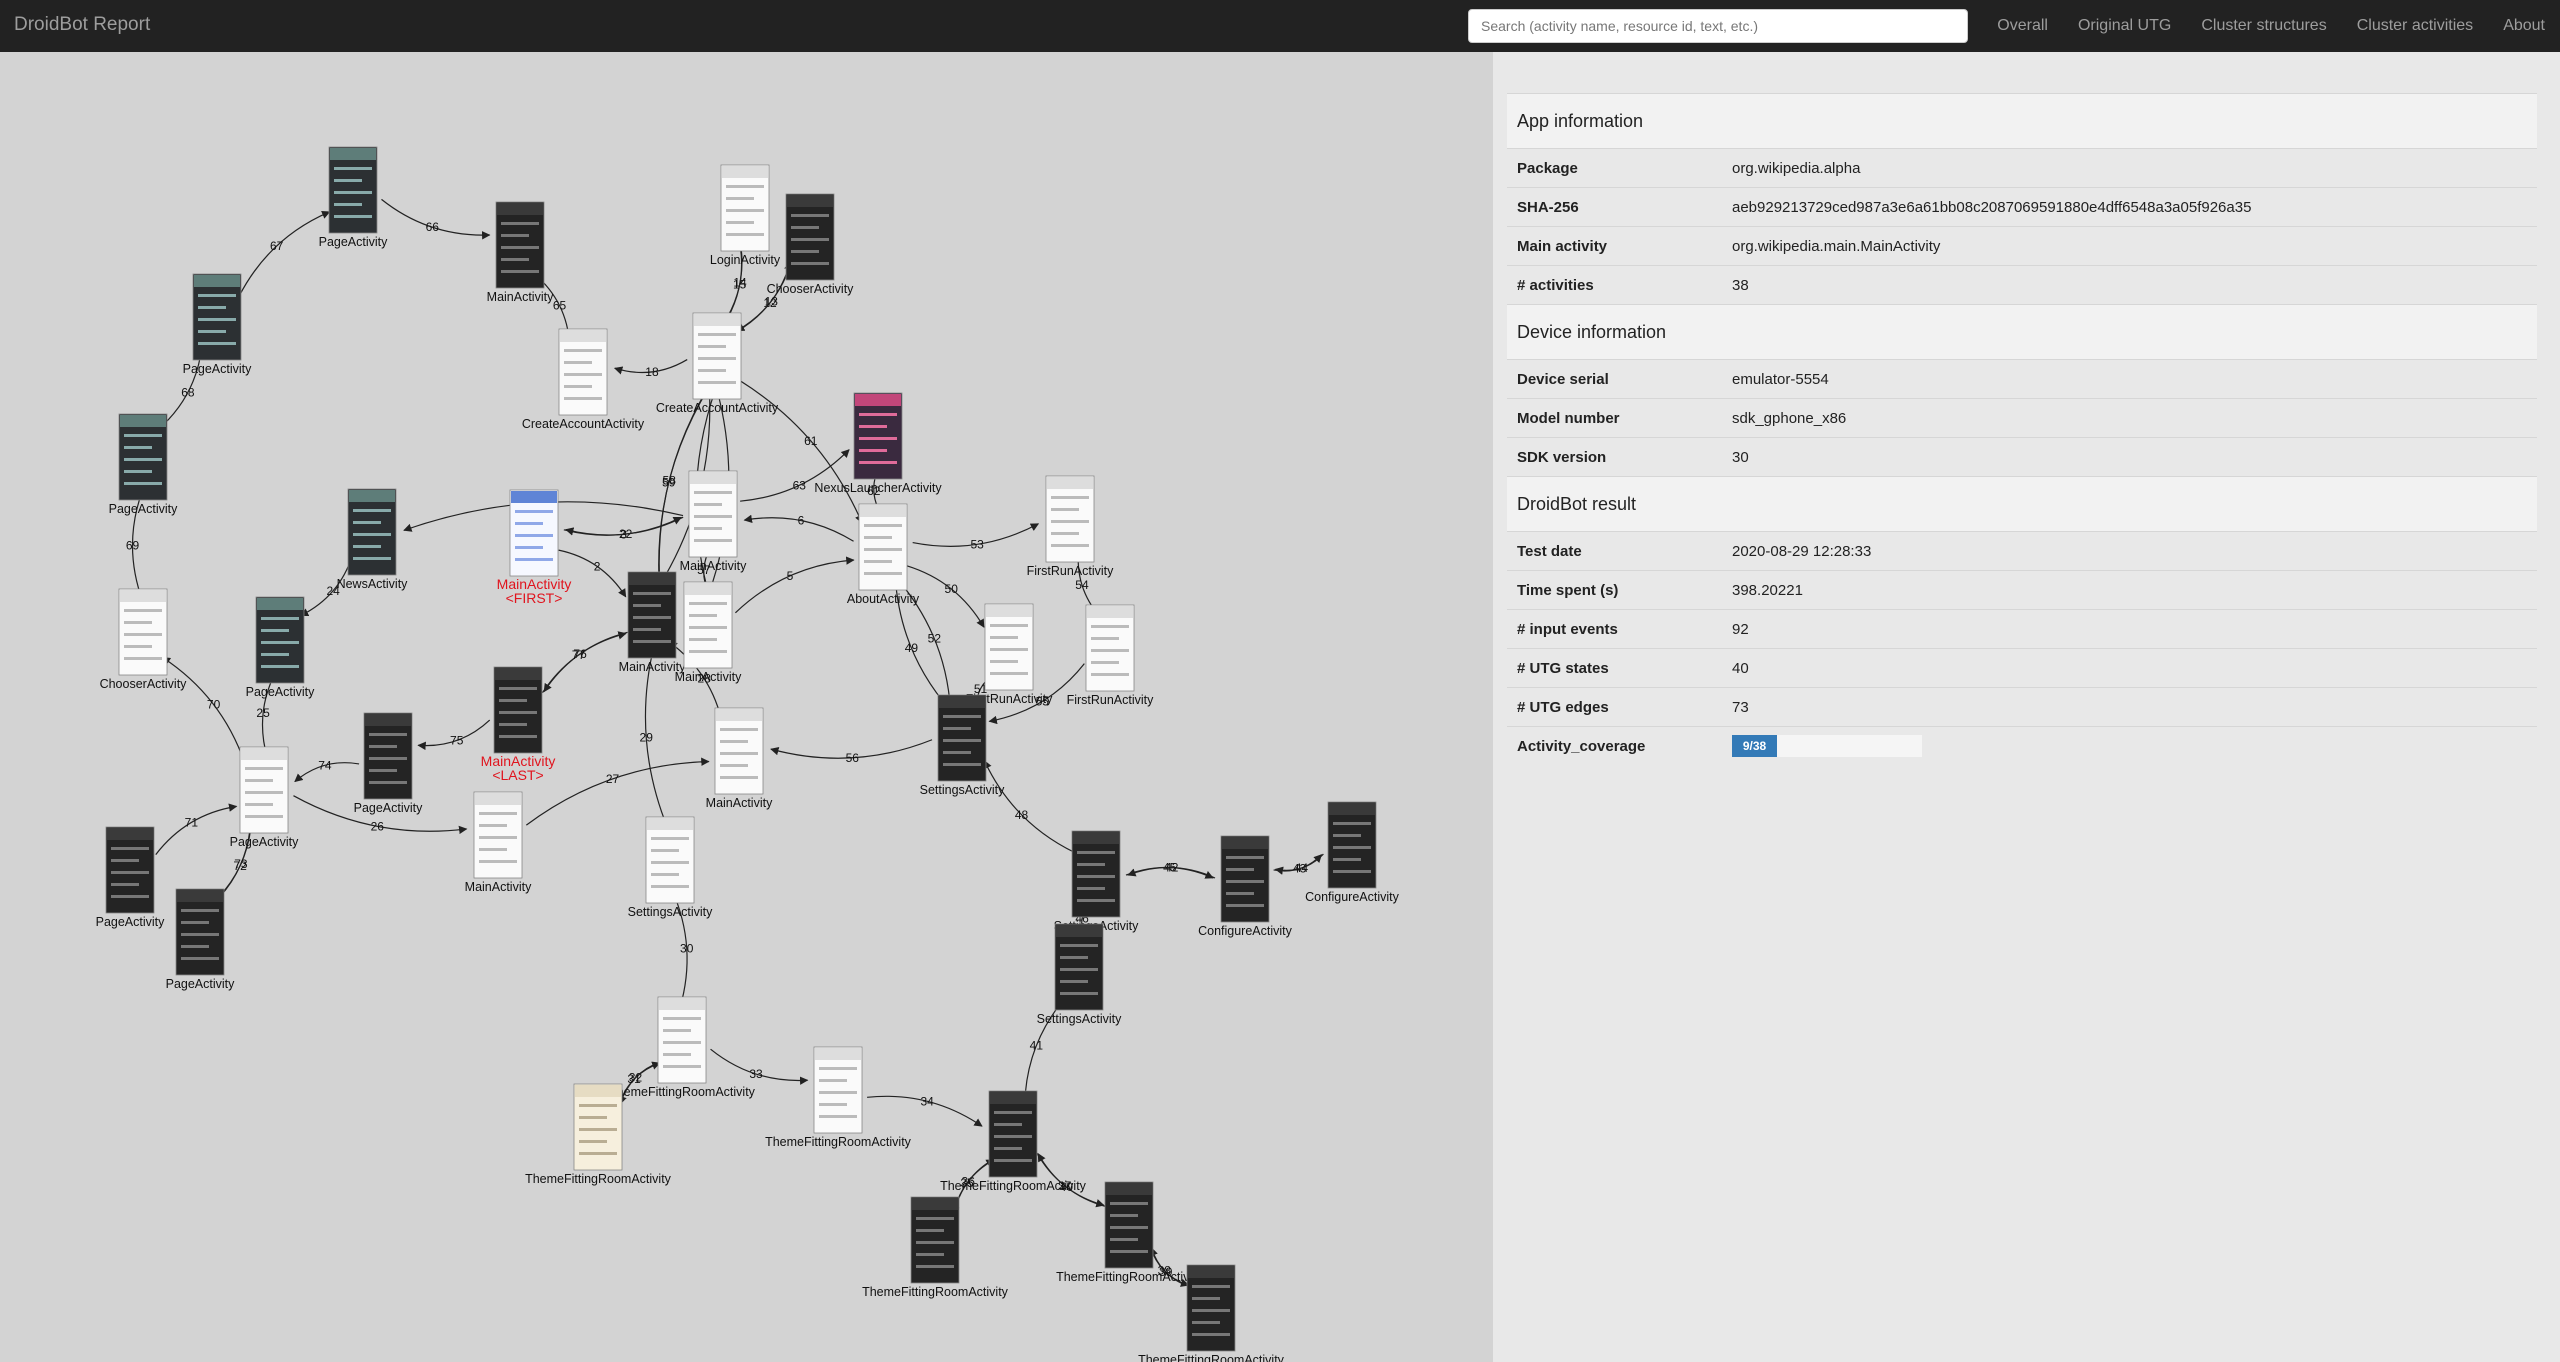  What do you see at coordinates (1614, 457) in the screenshot?
I see `sdk-key: SDK version` at bounding box center [1614, 457].